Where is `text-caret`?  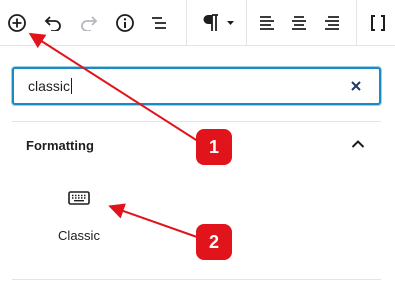
text-caret is located at coordinates (72, 86).